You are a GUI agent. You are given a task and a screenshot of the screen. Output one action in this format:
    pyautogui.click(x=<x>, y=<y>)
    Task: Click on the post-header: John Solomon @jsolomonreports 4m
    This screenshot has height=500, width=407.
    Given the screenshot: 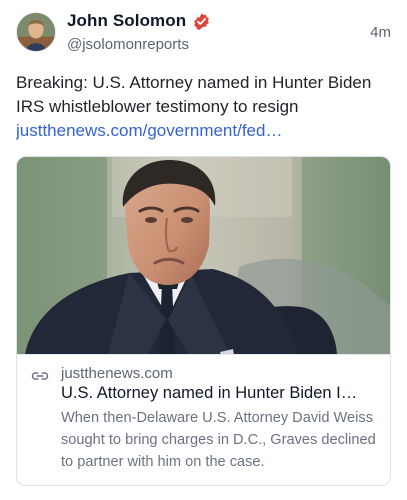 What is the action you would take?
    pyautogui.click(x=203, y=33)
    